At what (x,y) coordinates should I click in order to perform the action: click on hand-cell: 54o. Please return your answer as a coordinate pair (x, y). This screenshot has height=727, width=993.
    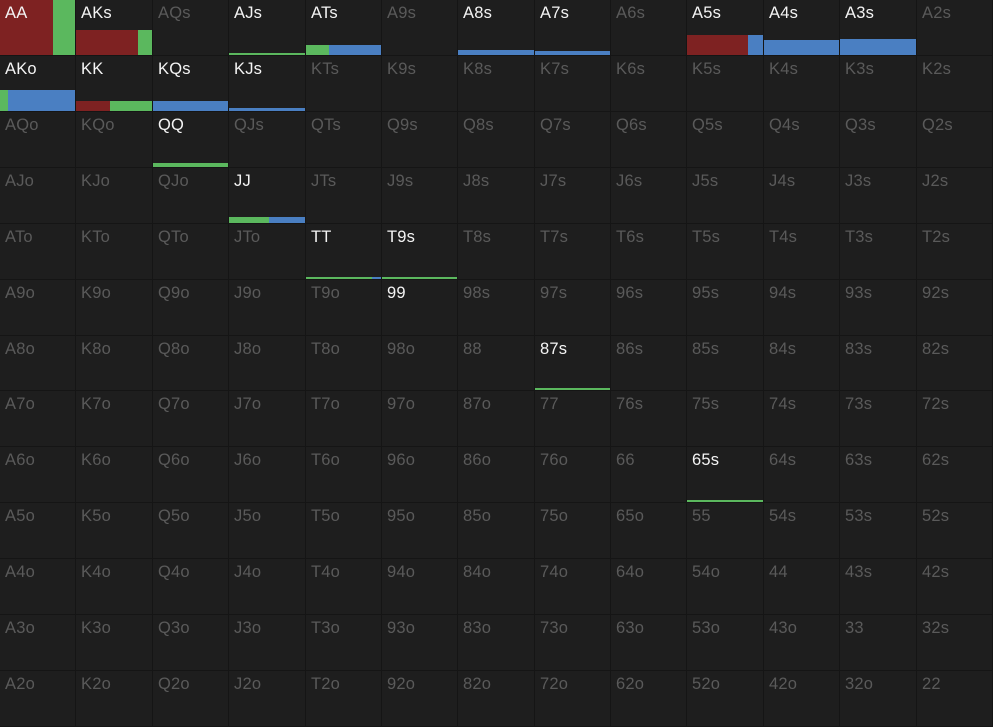
    Looking at the image, I should click on (725, 586).